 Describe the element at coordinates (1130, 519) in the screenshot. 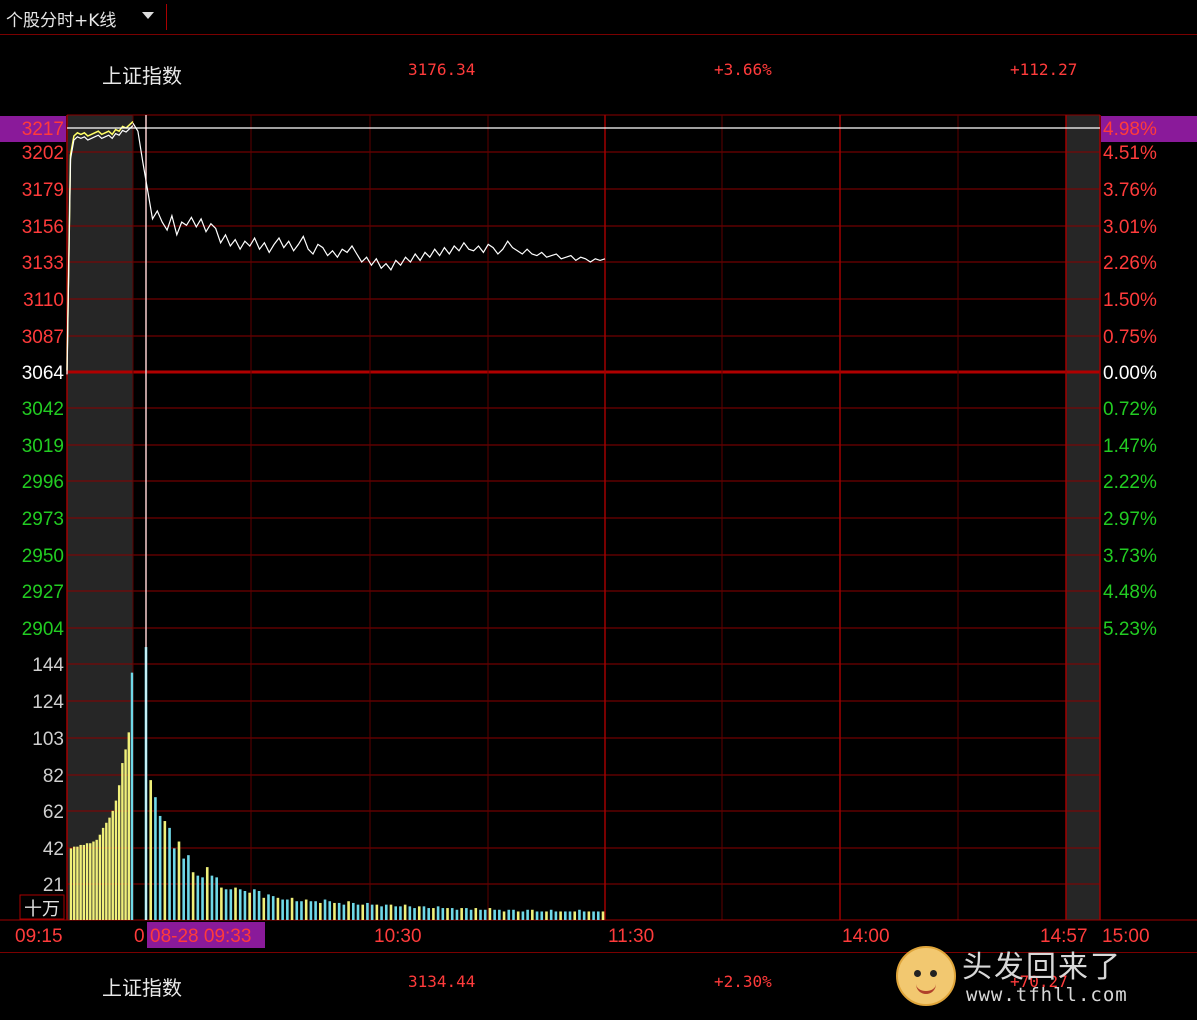

I see `percent-tick-label: 2.97%` at that location.